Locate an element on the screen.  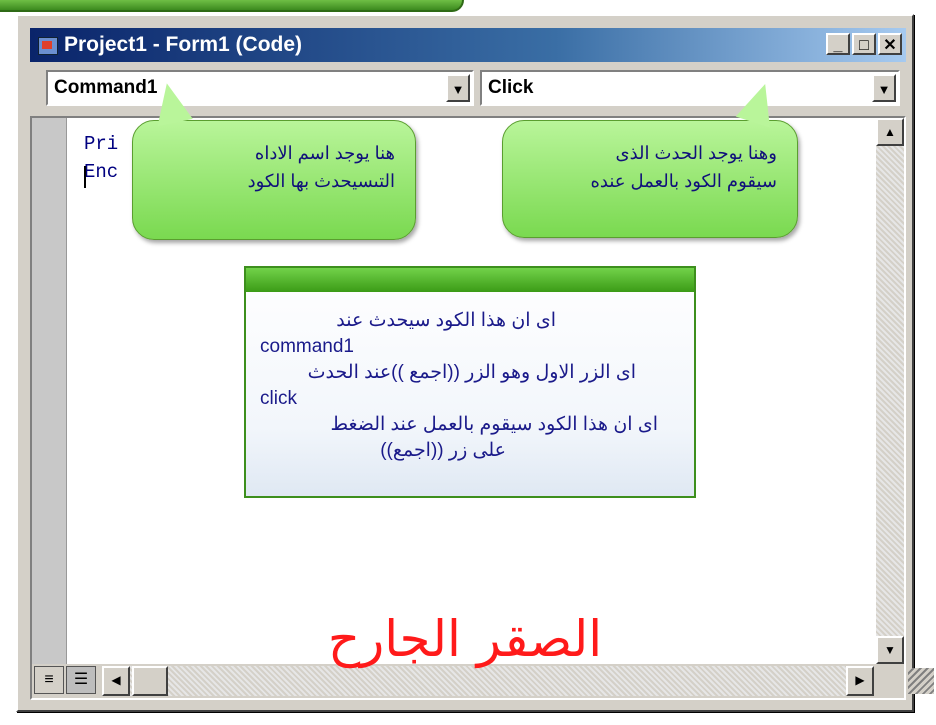
vertical-scrollbar: ▲ ▼ is located at coordinates (890, 391).